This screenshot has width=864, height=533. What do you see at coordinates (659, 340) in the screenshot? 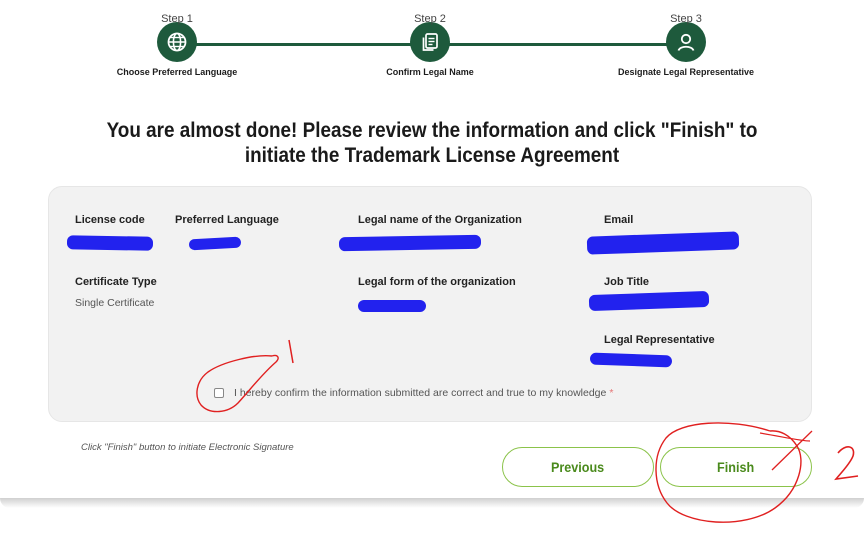
I see `legal-representative-label: Legal Representative` at bounding box center [659, 340].